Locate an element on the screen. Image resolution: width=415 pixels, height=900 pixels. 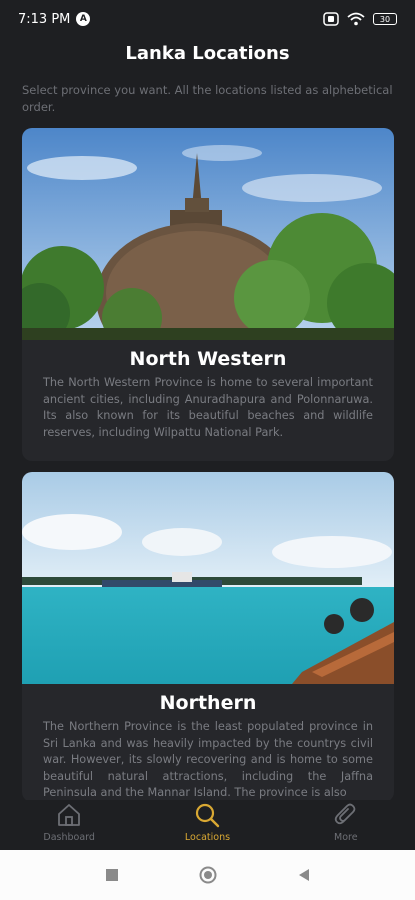
vibrate-icon is located at coordinates (331, 19).